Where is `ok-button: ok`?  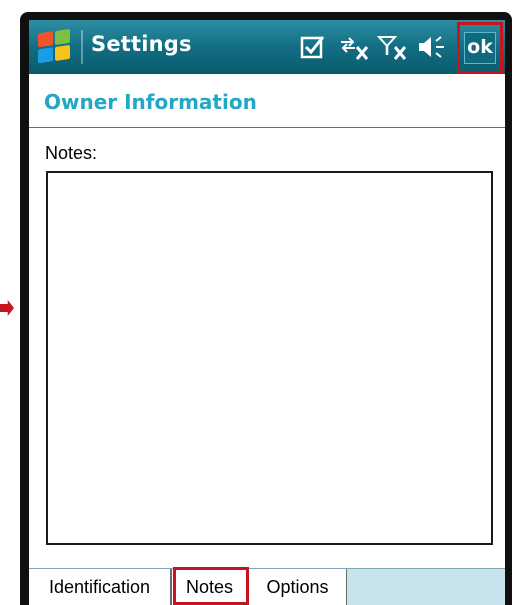
ok-button: ok is located at coordinates (480, 48).